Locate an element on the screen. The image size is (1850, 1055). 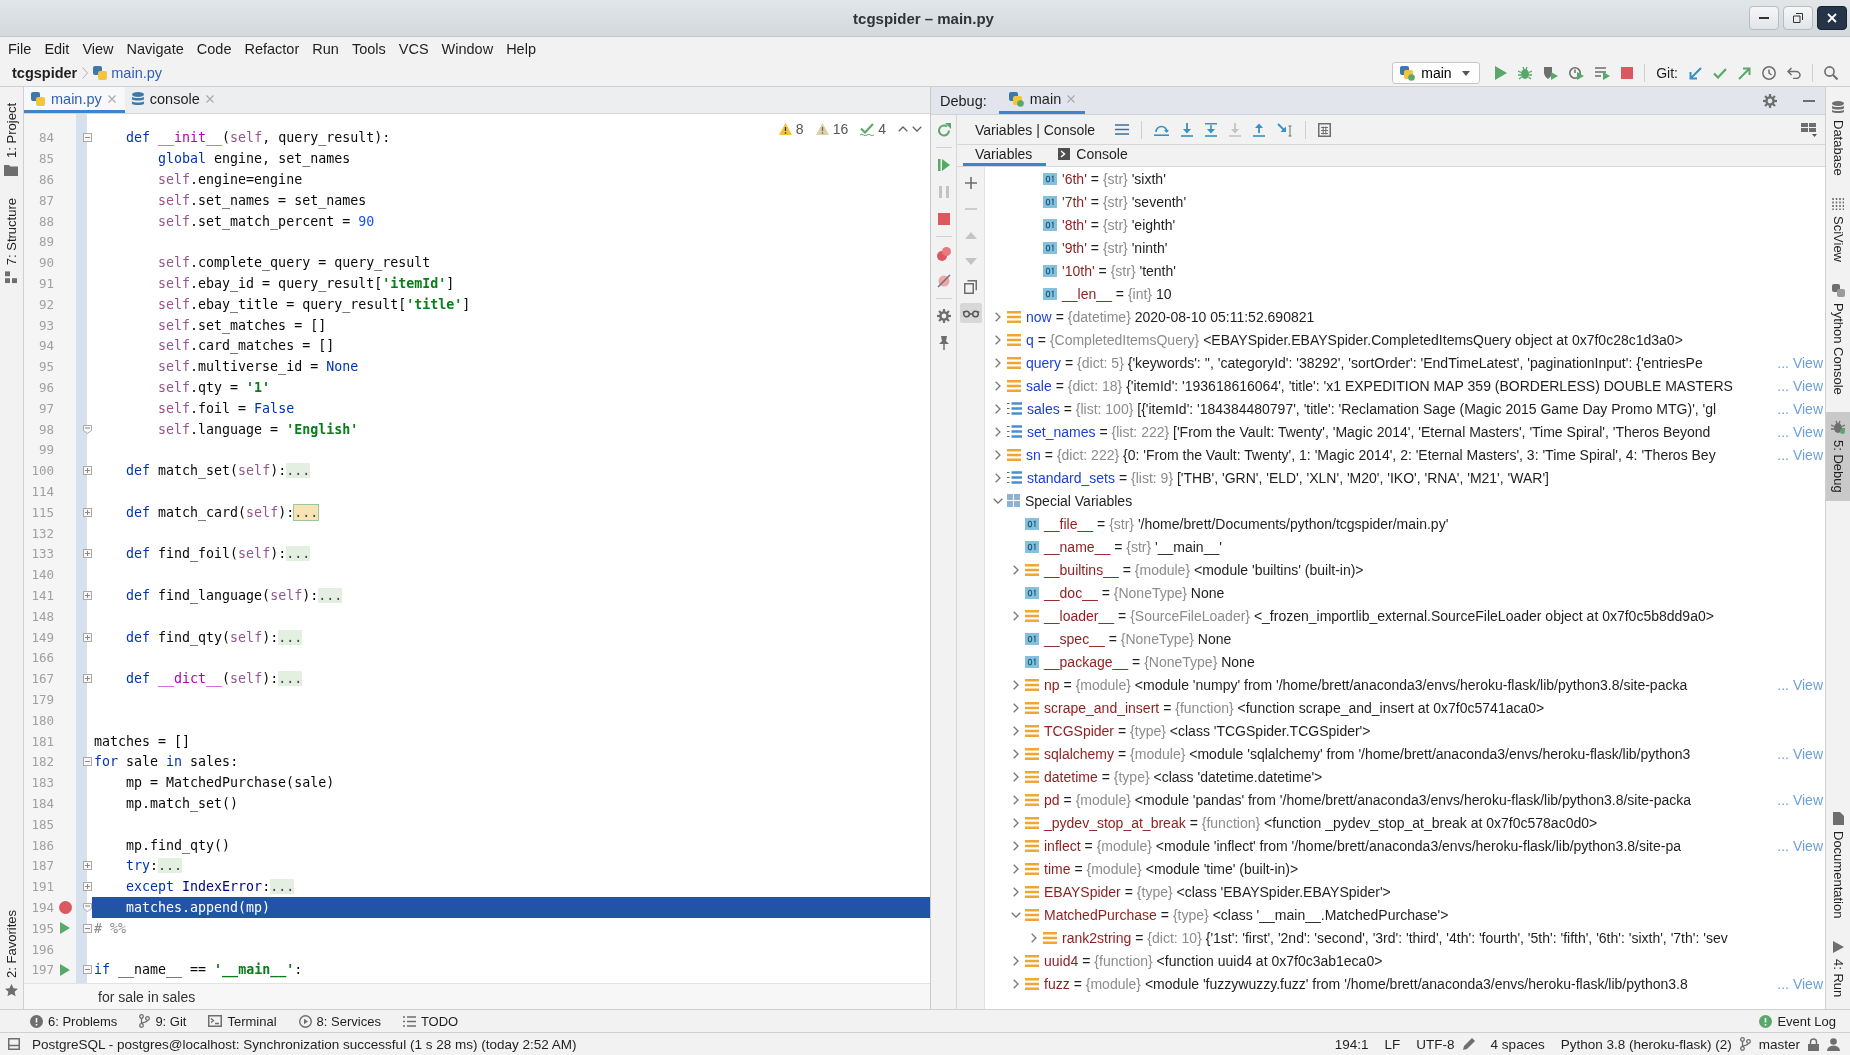
inspection-count: 8 is located at coordinates (799, 129).